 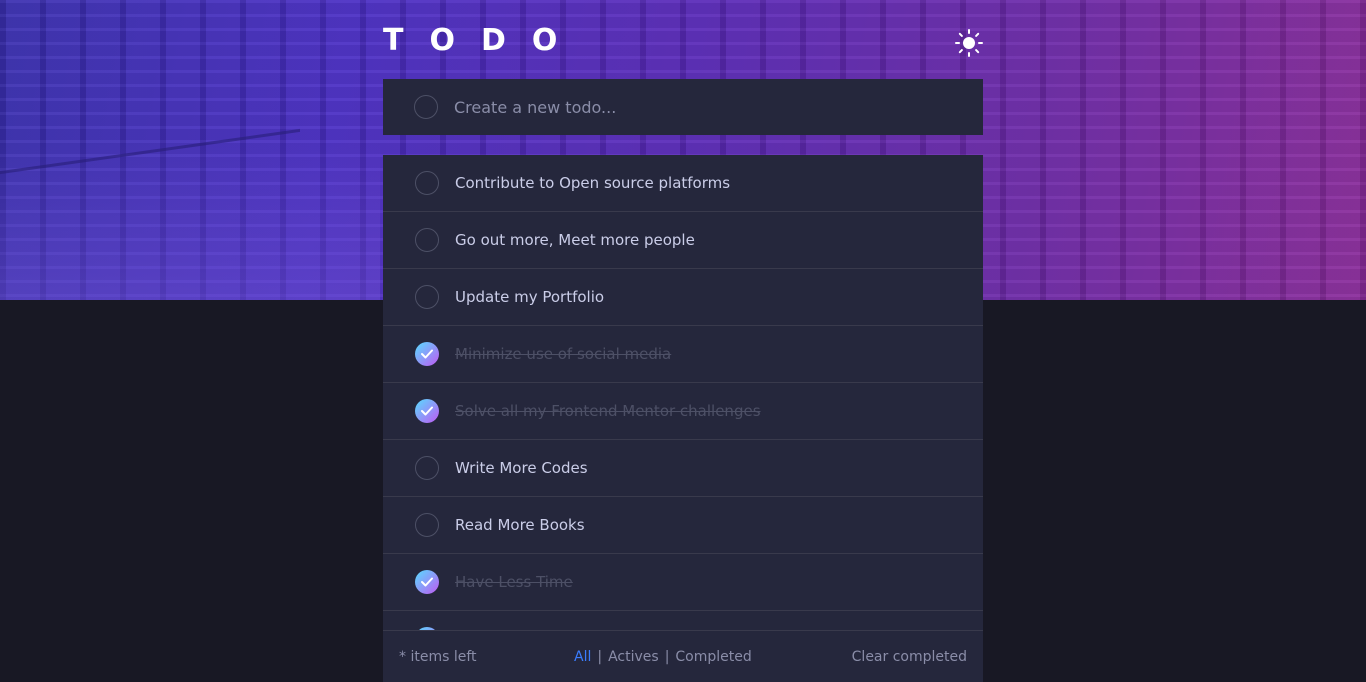 I want to click on todo-item: Have Less Time, so click(x=683, y=582).